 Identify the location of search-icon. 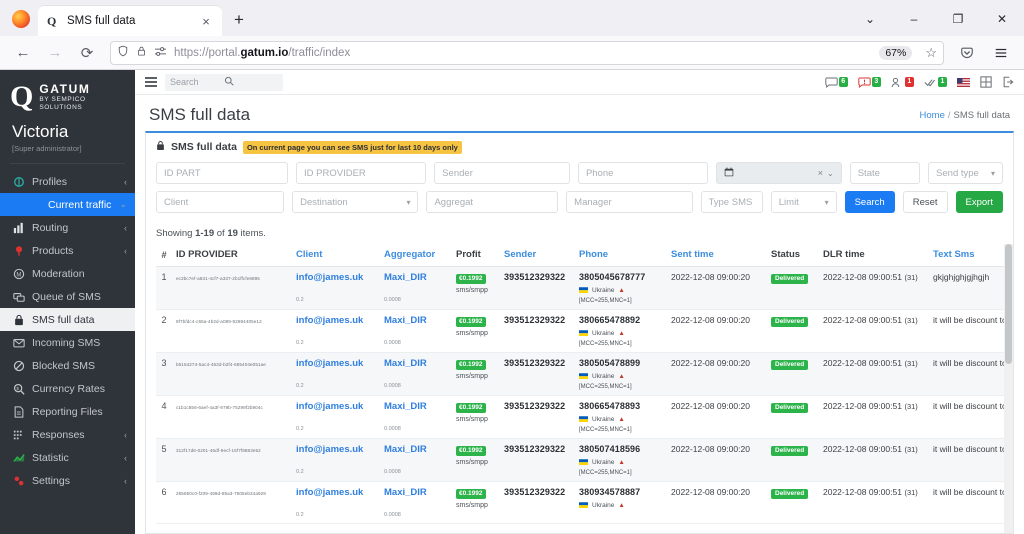
(251, 82).